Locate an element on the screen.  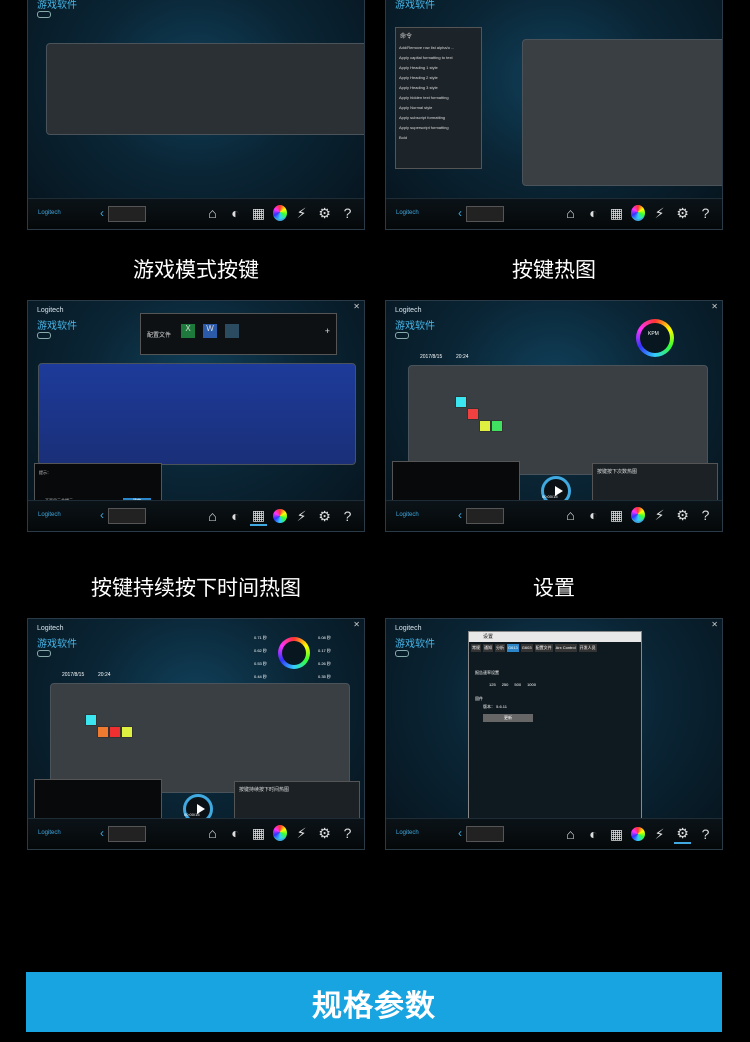
caption-key-heatmap: 按键热图 is located at coordinates (554, 270).